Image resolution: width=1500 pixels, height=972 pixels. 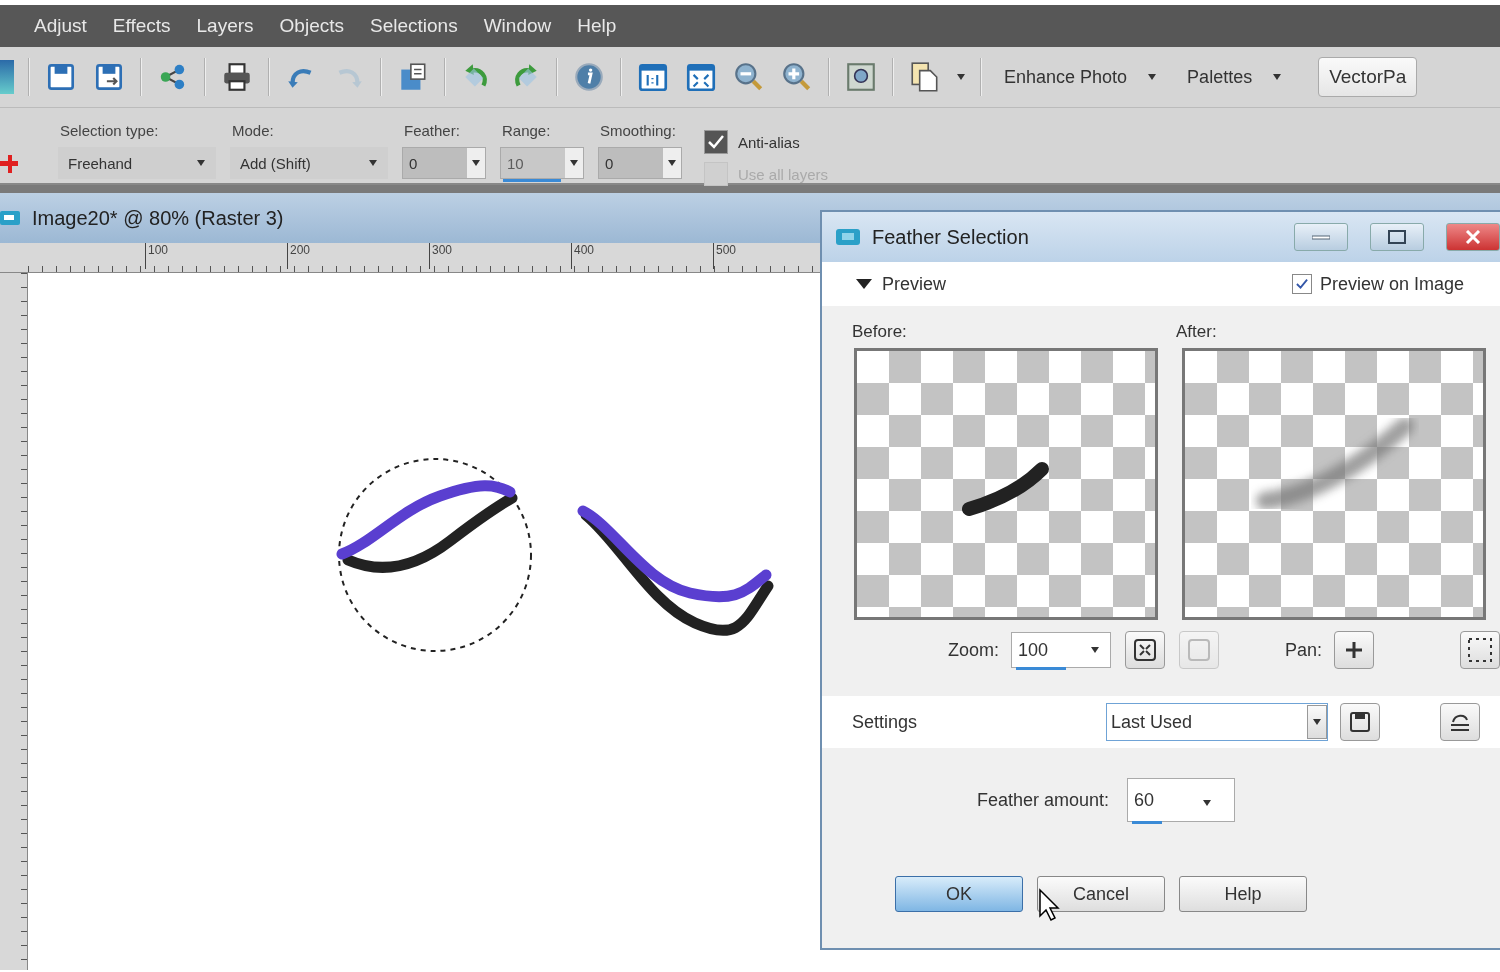 I want to click on ruler-label: 100, so click(x=216, y=256).